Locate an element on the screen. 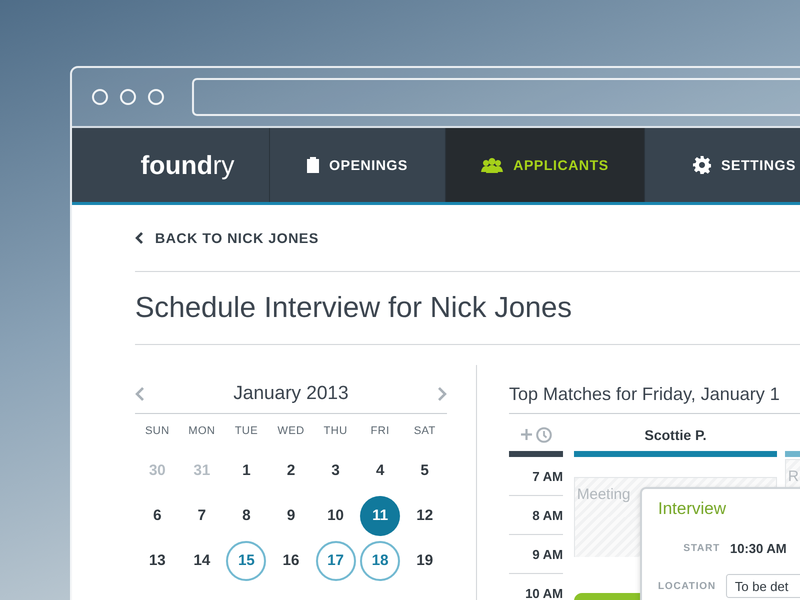 This screenshot has width=800, height=600. weekday-label: SAT is located at coordinates (424, 431).